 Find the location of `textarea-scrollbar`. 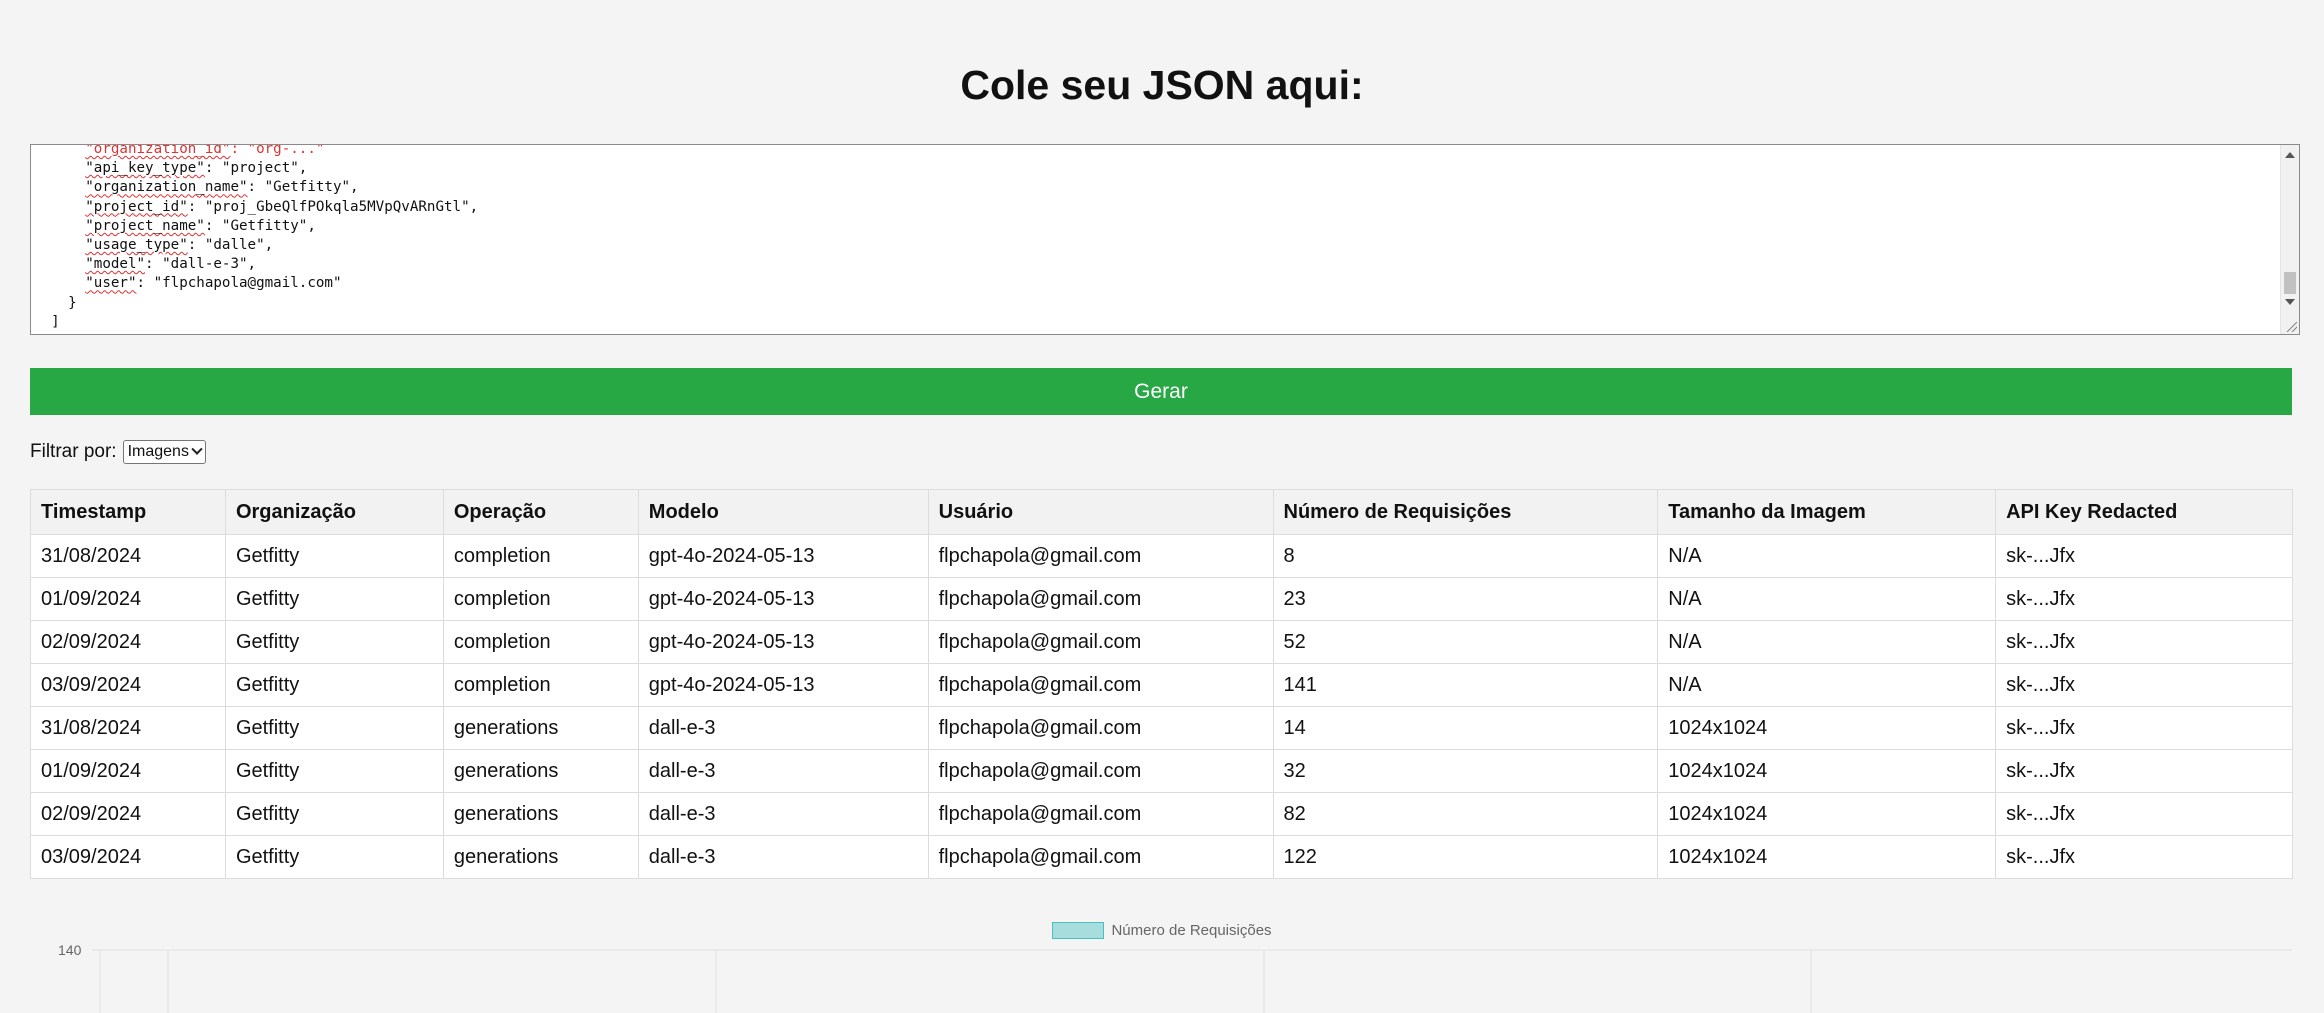

textarea-scrollbar is located at coordinates (2289, 239).